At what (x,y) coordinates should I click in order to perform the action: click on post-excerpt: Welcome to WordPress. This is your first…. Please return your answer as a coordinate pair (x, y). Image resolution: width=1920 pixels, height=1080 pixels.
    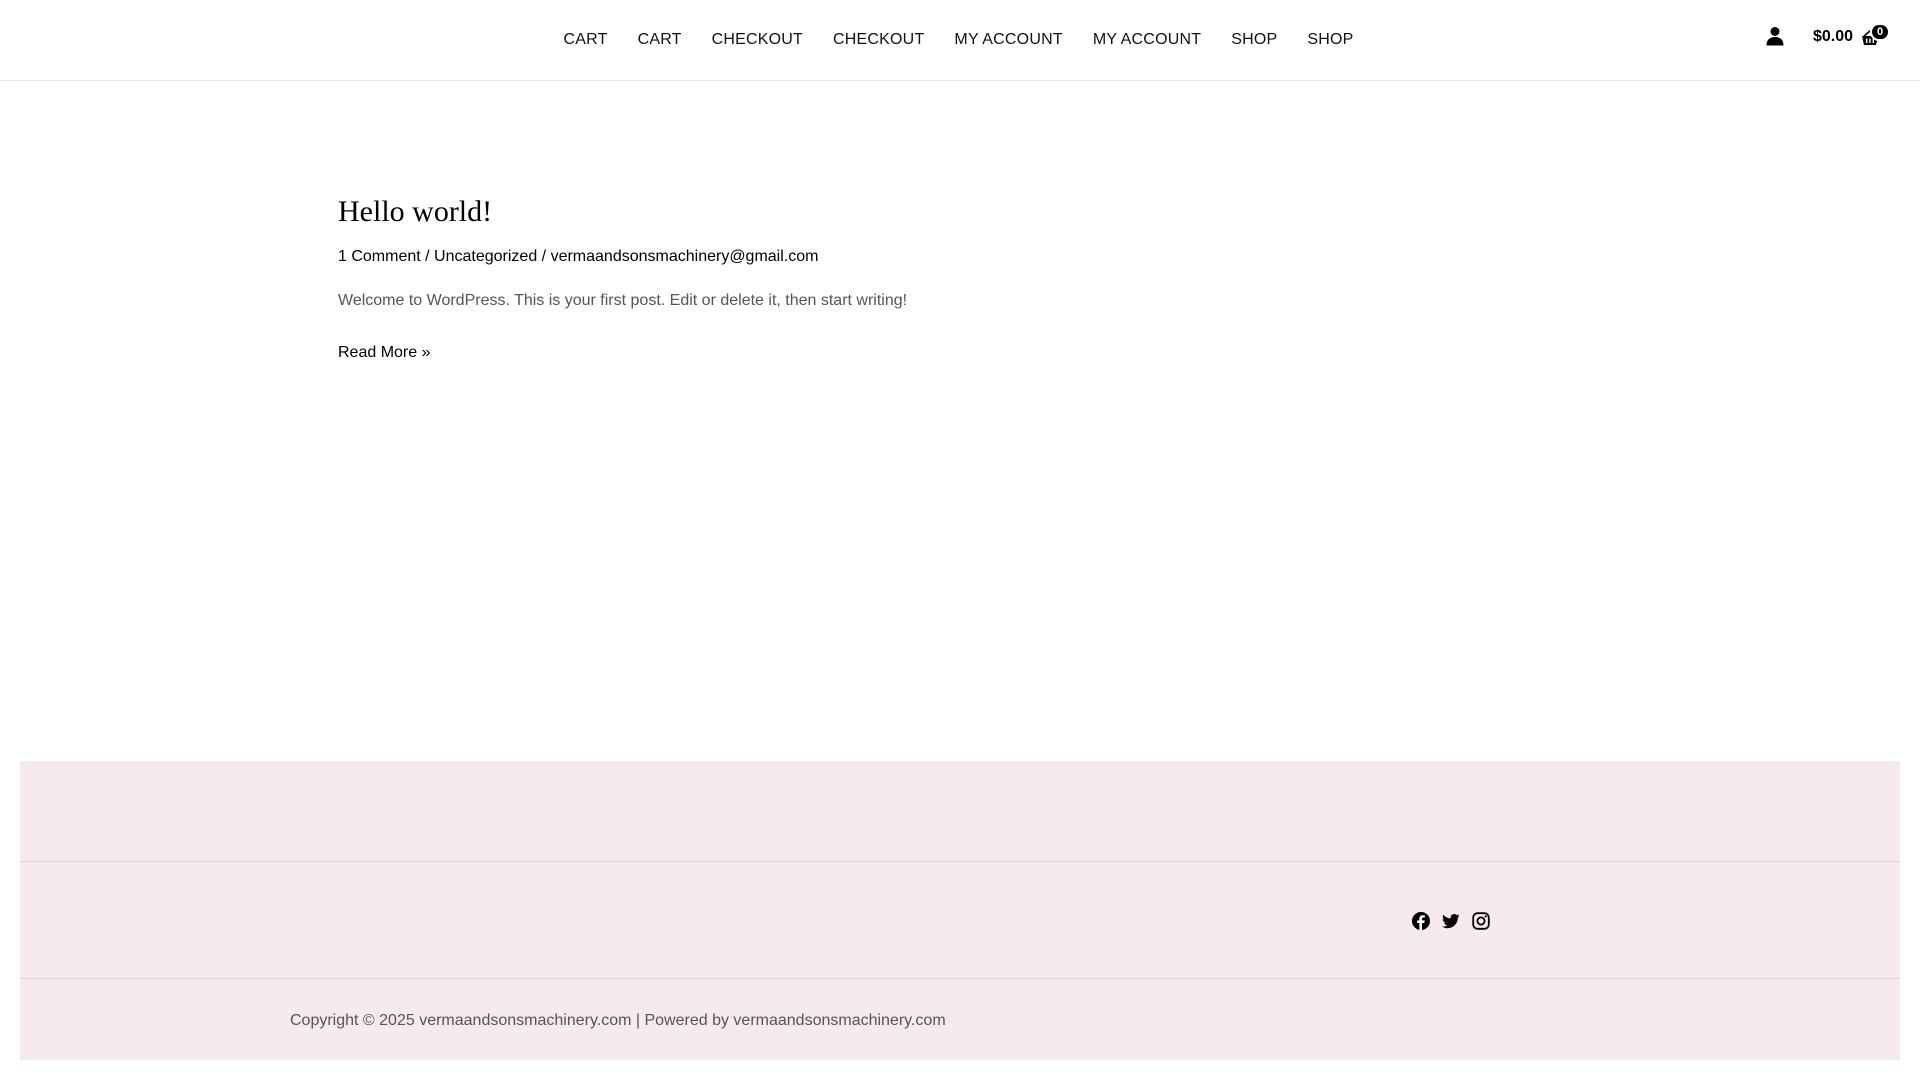
    Looking at the image, I should click on (623, 300).